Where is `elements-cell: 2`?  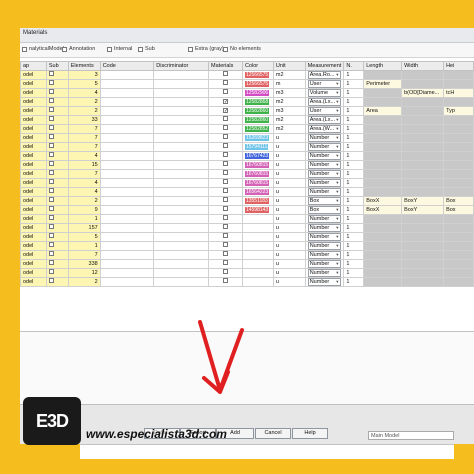
elements-cell: 2 is located at coordinates (84, 102).